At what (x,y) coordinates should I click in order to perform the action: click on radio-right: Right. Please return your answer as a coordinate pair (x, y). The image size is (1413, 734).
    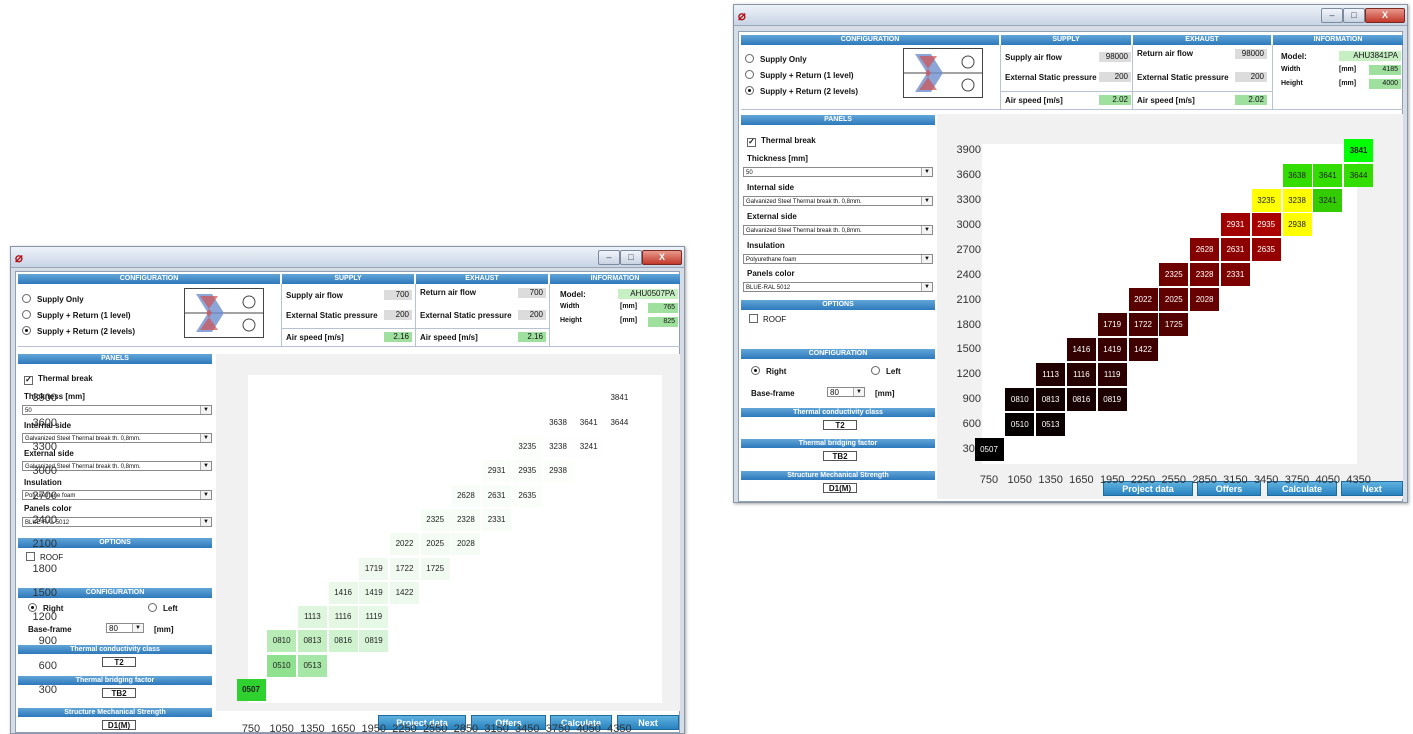
    Looking at the image, I should click on (768, 371).